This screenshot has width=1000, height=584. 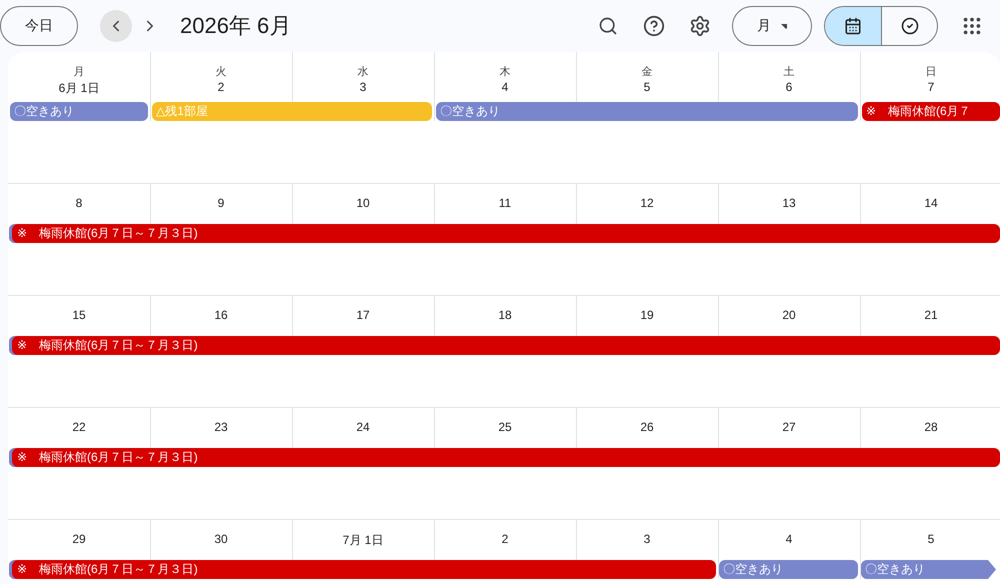 What do you see at coordinates (931, 87) in the screenshot?
I see `date-label: 7` at bounding box center [931, 87].